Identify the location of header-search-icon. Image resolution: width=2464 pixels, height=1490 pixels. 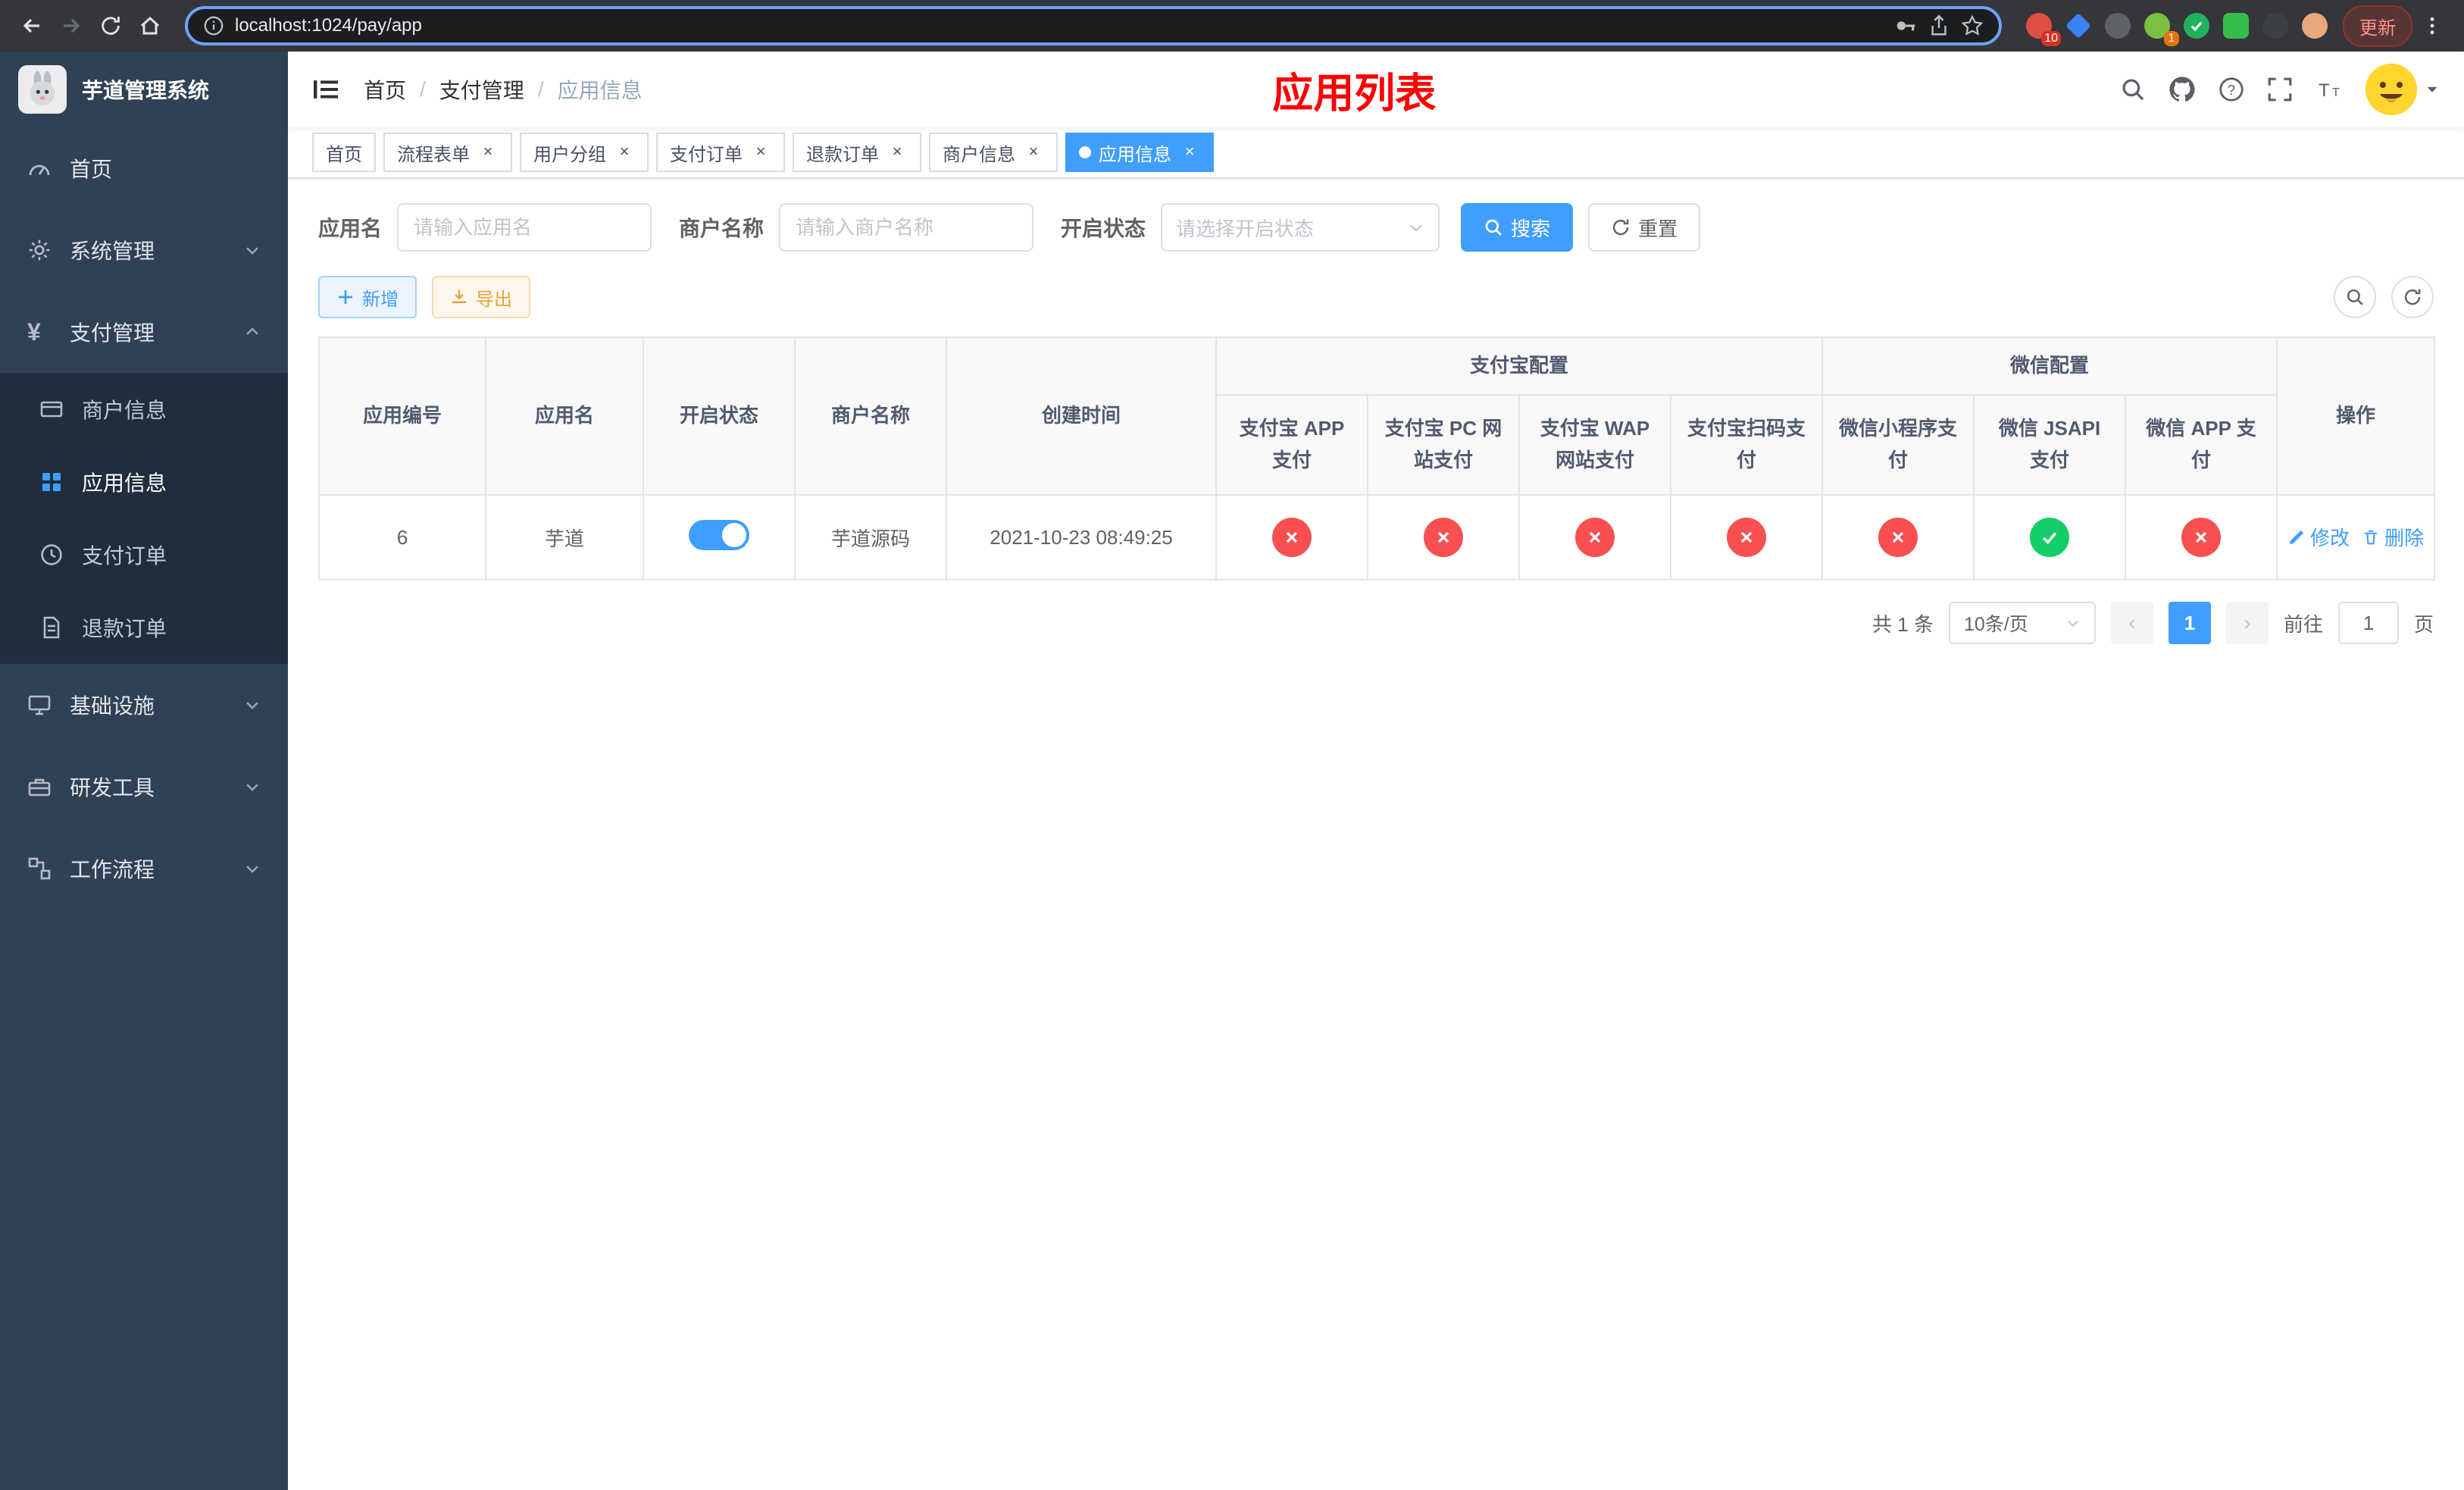
(2133, 89).